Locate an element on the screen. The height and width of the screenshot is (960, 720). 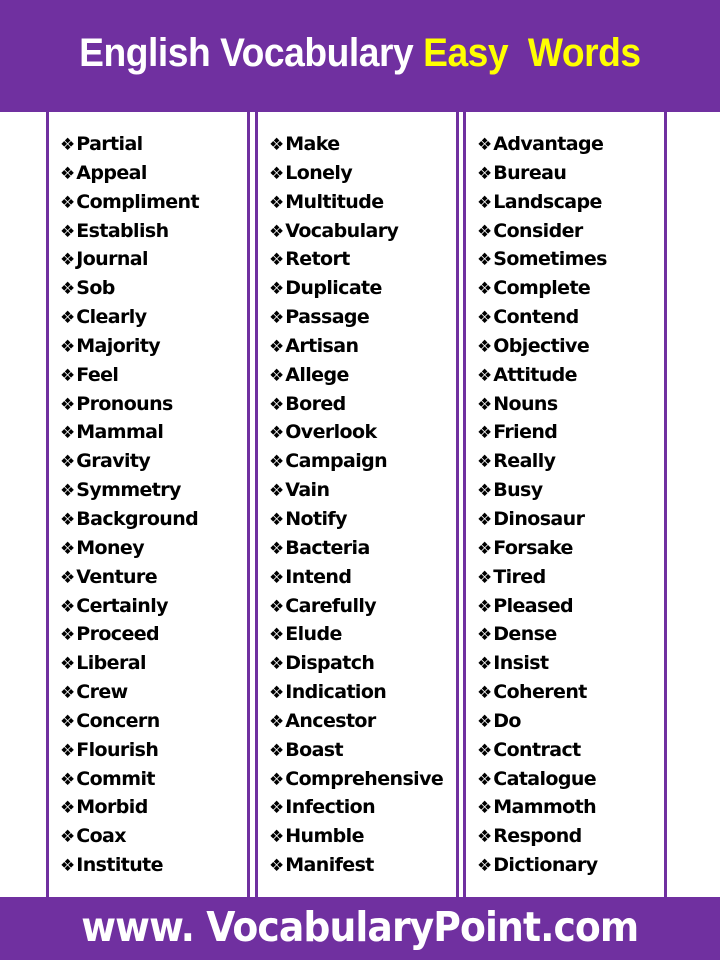
list-item: ❖Comprehensive is located at coordinates (356, 779).